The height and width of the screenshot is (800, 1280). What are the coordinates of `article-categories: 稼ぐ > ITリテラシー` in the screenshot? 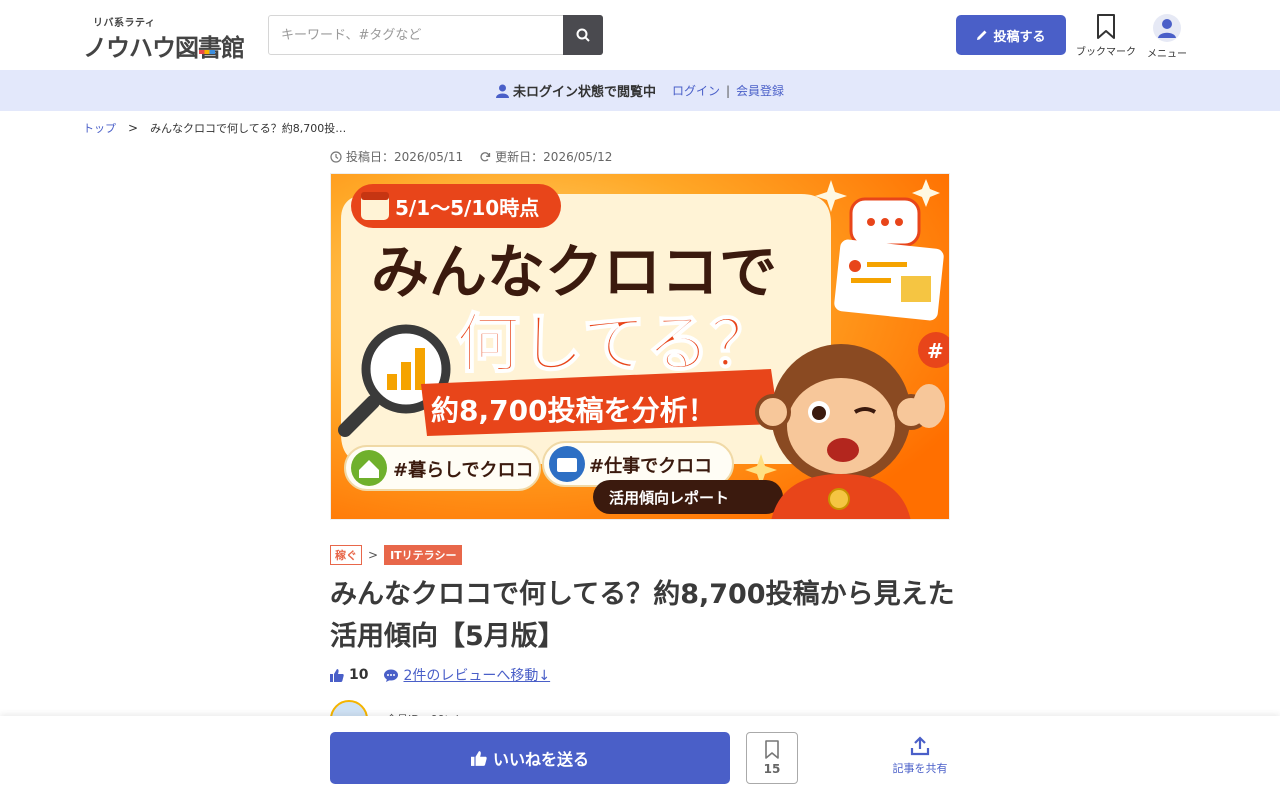 It's located at (396, 555).